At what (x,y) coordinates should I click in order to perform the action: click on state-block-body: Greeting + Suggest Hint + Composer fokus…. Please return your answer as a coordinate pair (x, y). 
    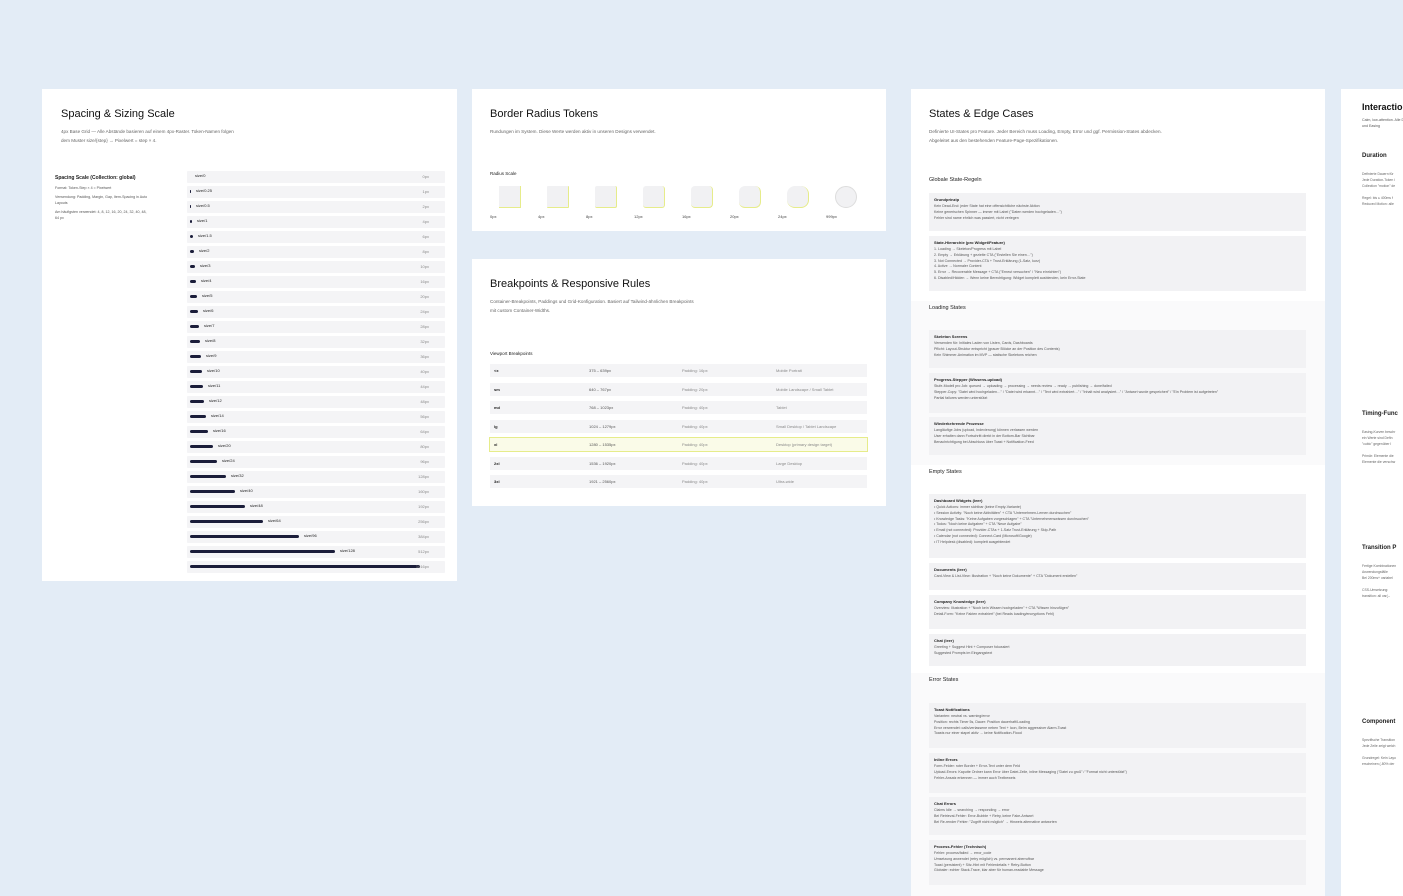
    Looking at the image, I should click on (972, 650).